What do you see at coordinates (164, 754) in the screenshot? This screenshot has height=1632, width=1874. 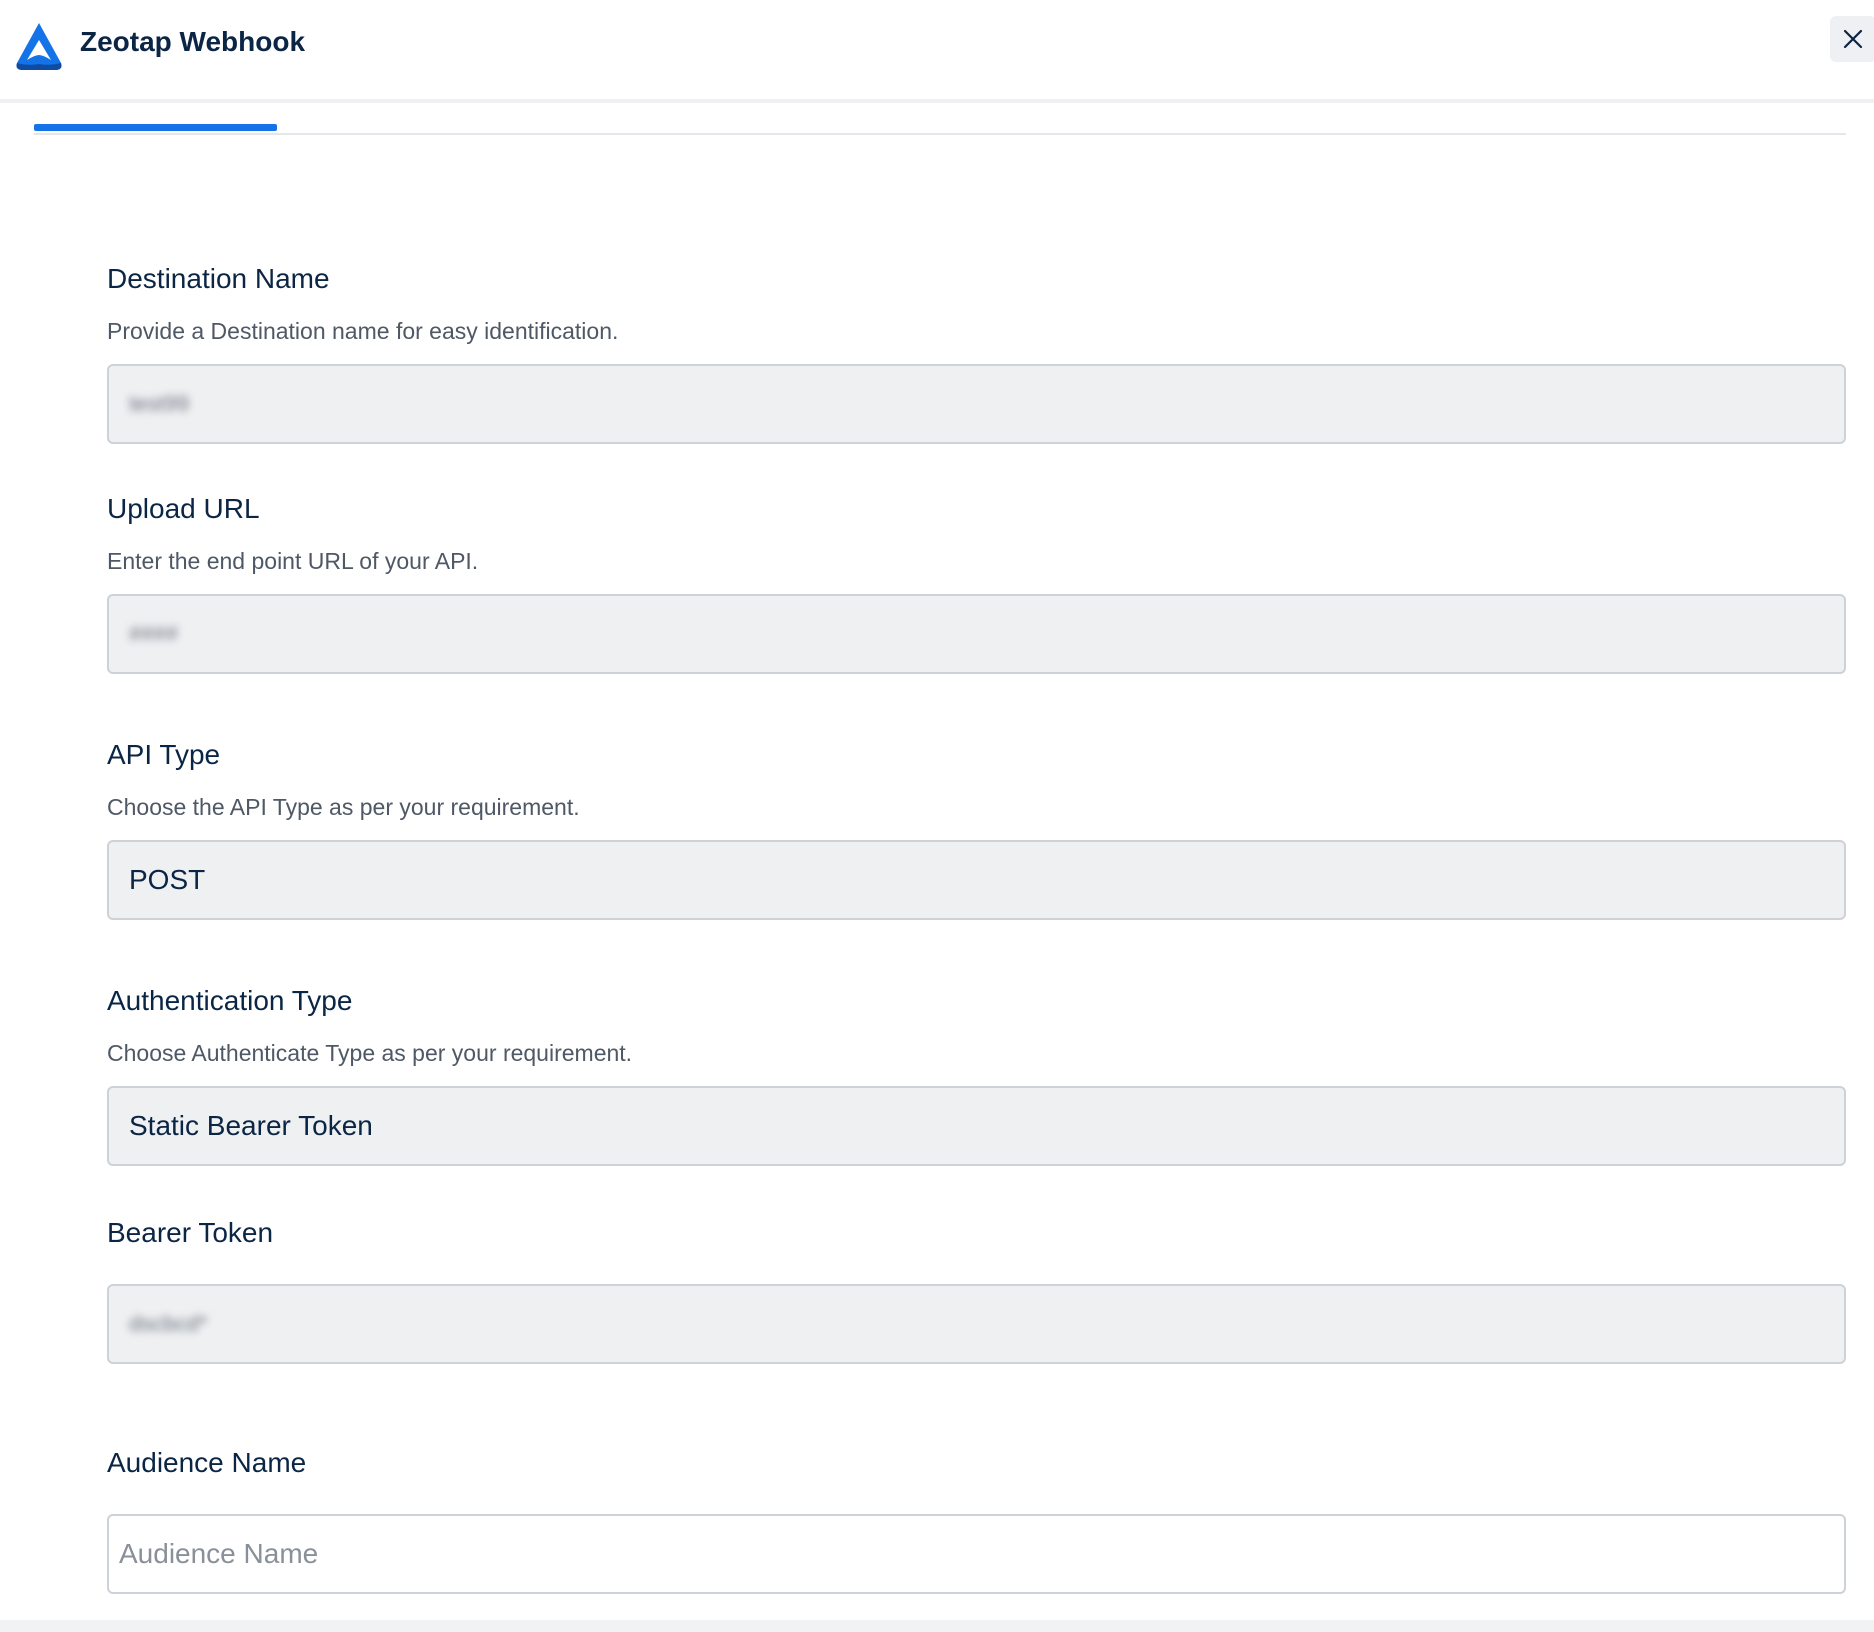 I see `api-type-label: API Type` at bounding box center [164, 754].